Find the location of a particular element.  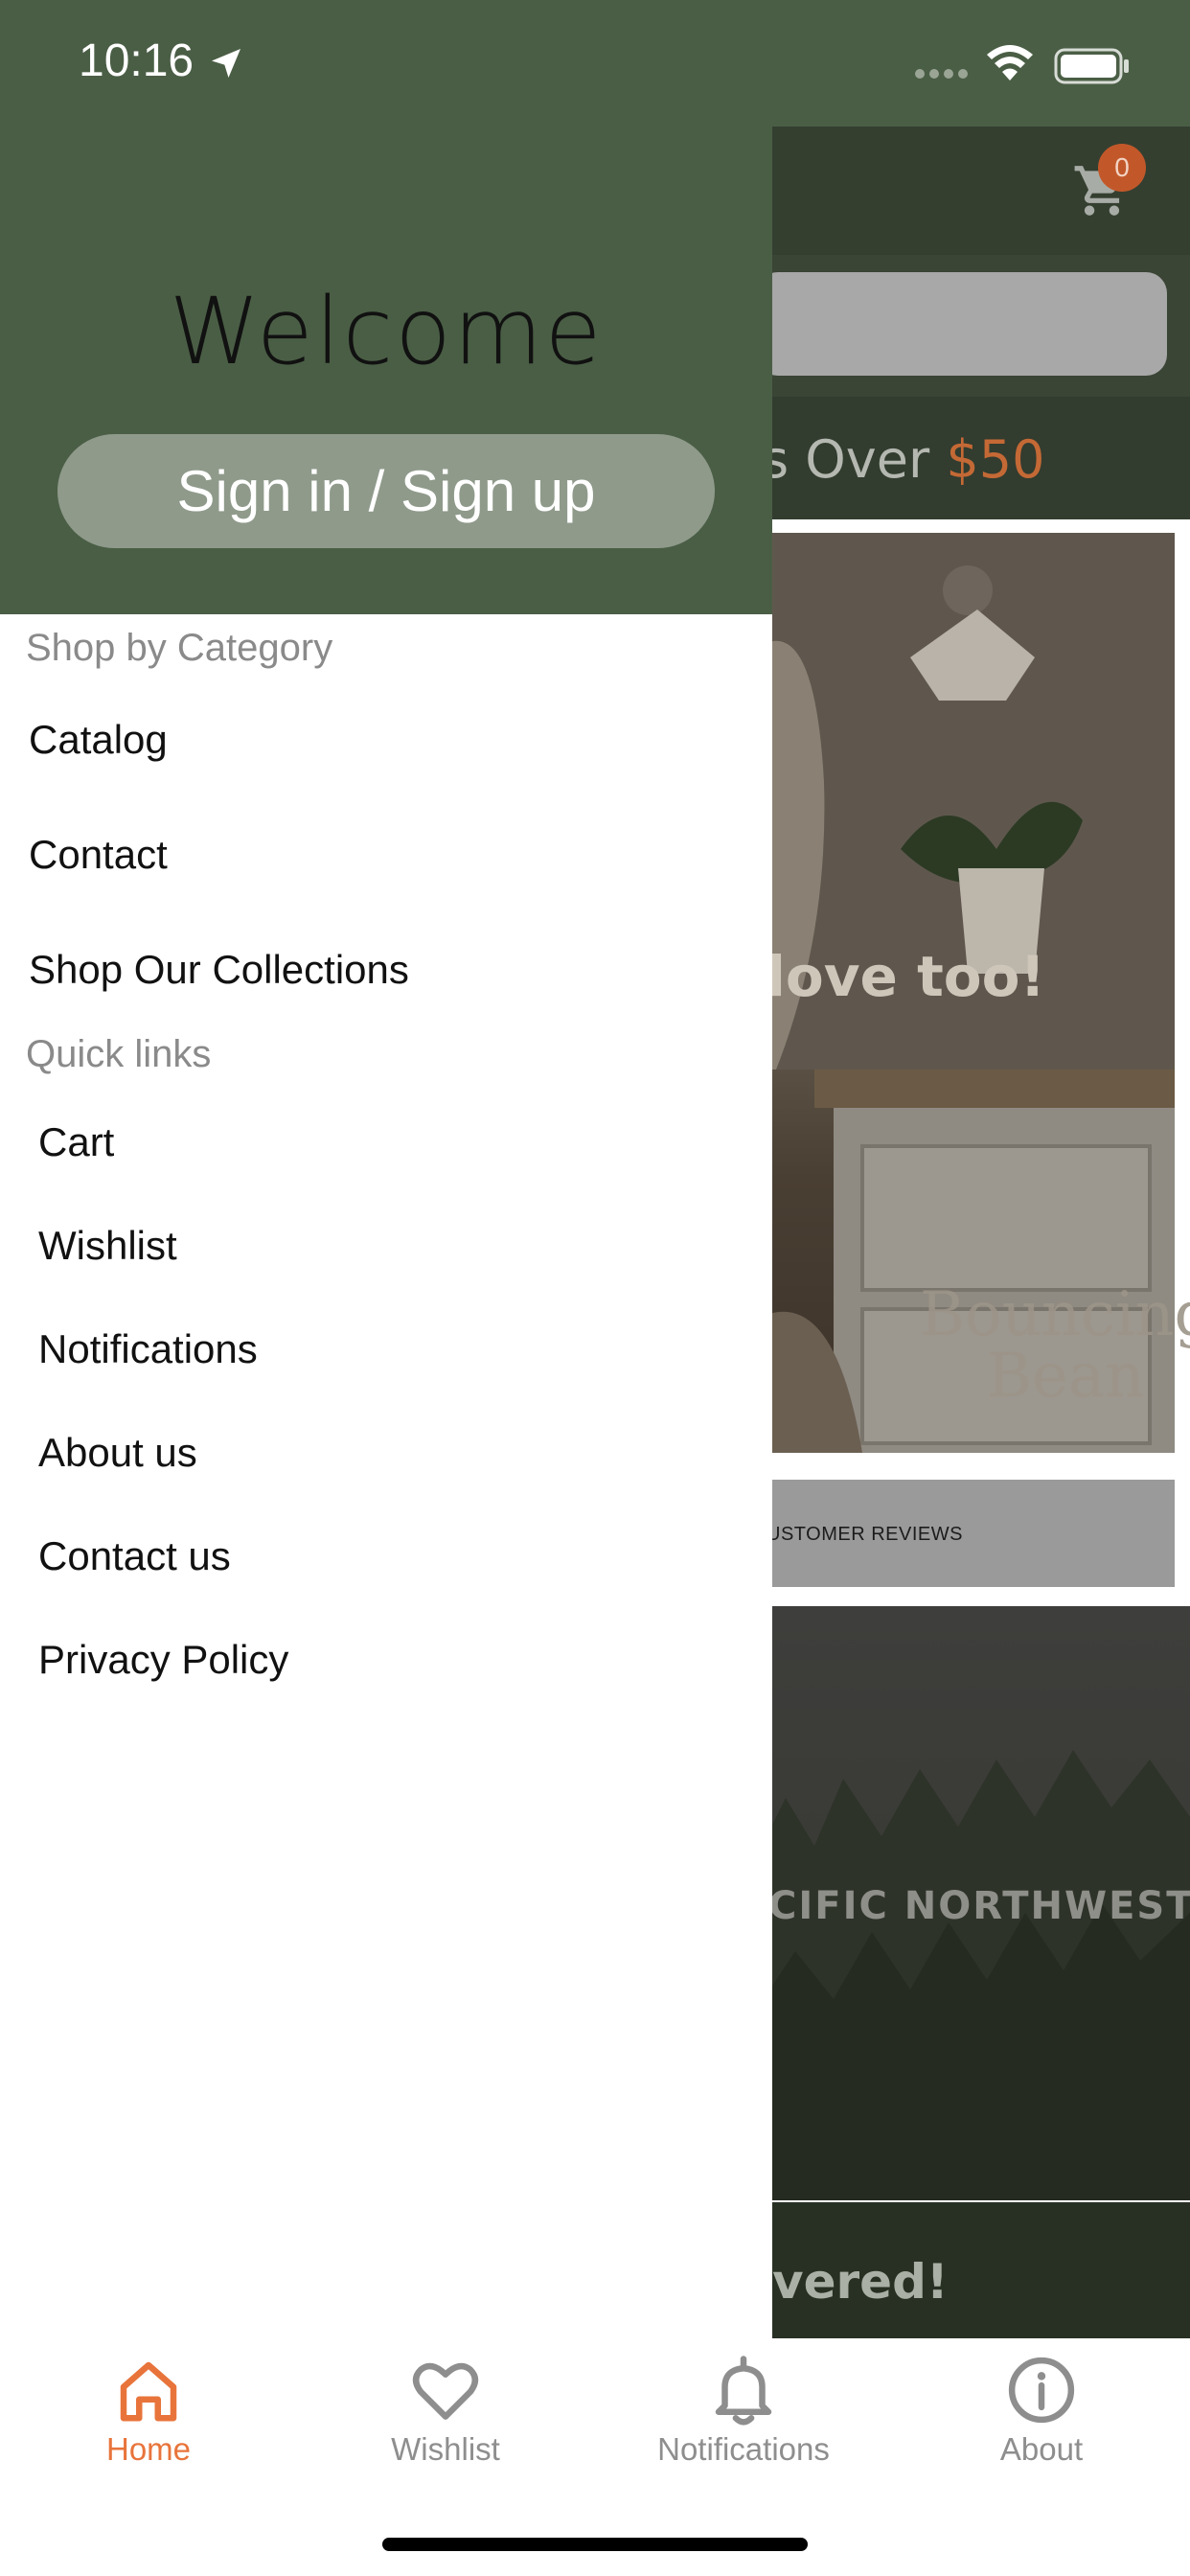

quick-links-title: Quick links is located at coordinates (119, 1054).